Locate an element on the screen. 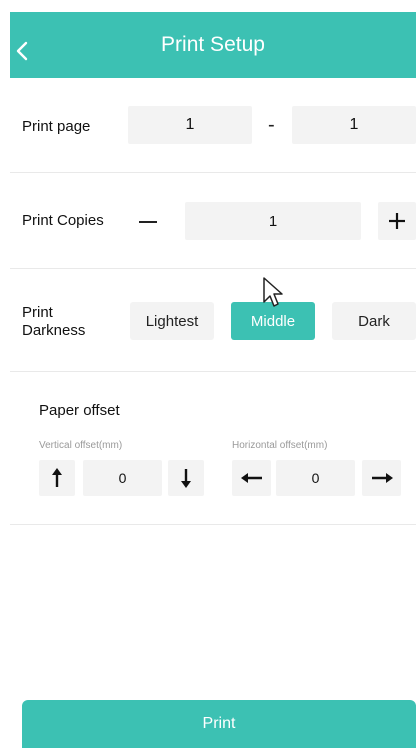 The height and width of the screenshot is (748, 416). chevron-left-icon is located at coordinates (22, 51).